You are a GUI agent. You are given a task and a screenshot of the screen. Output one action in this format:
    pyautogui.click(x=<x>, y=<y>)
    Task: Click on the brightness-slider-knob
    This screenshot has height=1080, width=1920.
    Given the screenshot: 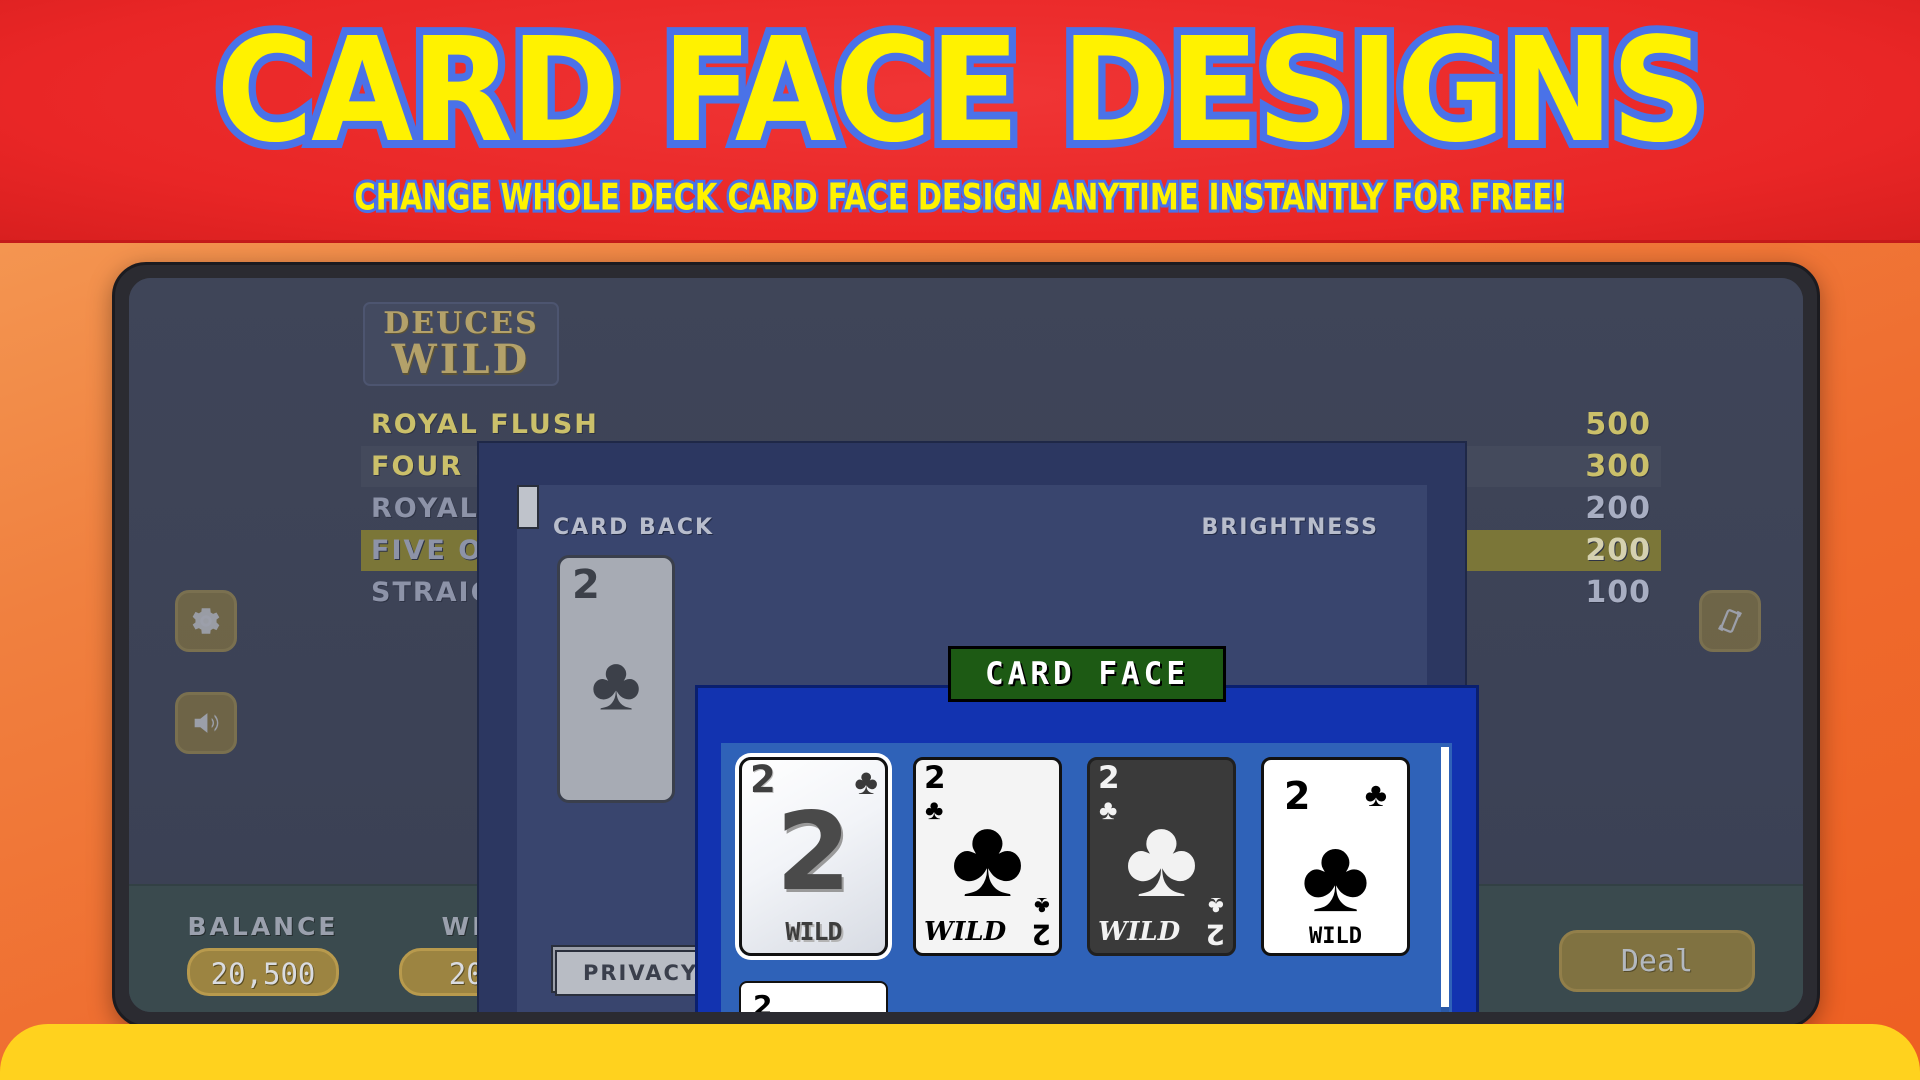 What is the action you would take?
    pyautogui.click(x=528, y=507)
    